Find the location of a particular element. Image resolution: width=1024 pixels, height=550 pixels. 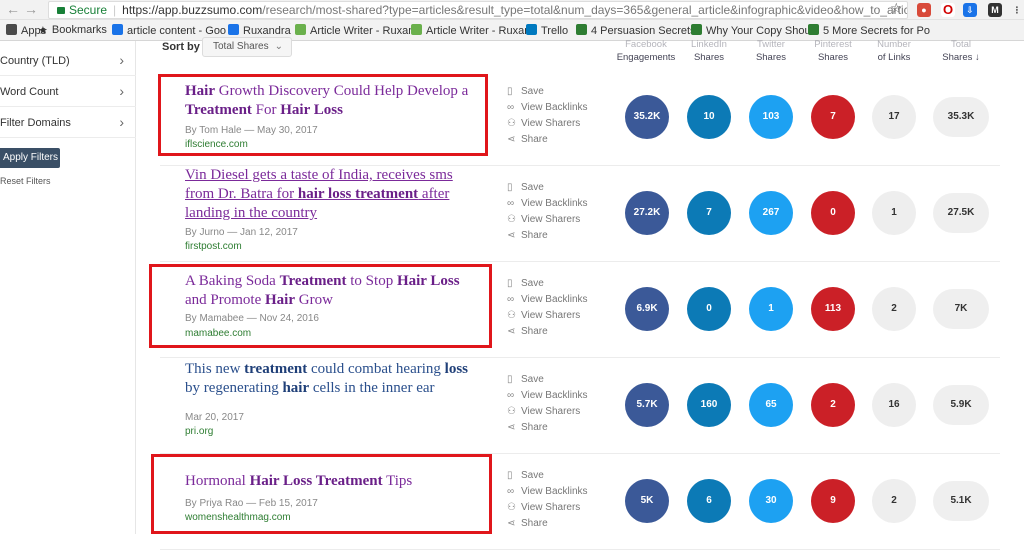

star-icon: ★ is located at coordinates (43, 31).